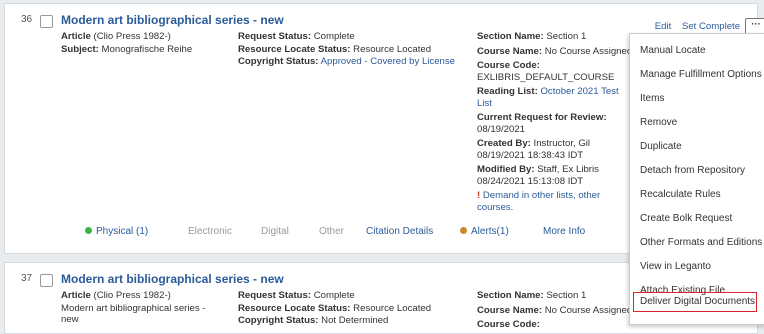 Image resolution: width=764 pixels, height=334 pixels. I want to click on menu-item-items: Items, so click(652, 98).